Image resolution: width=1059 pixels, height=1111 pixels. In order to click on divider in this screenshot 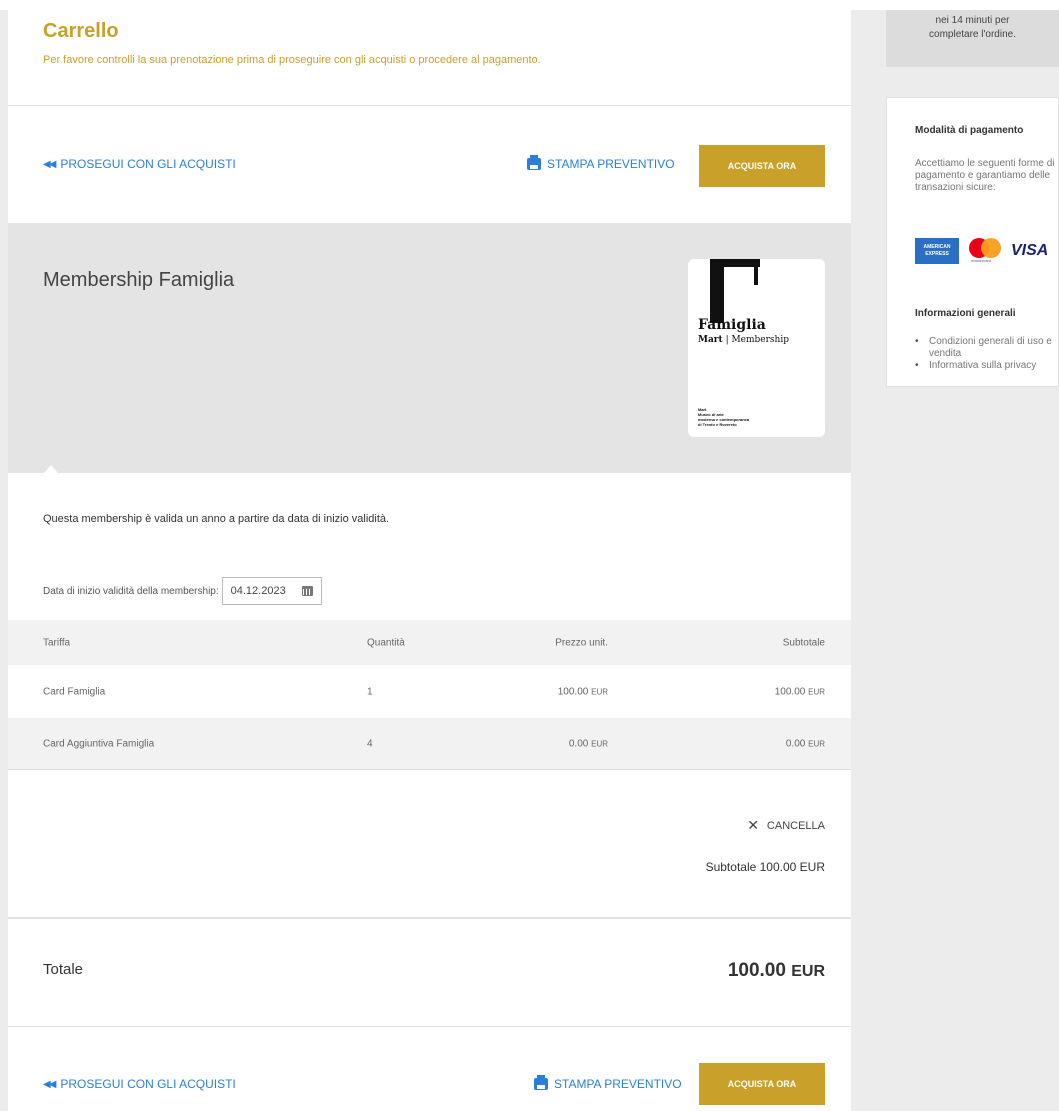, I will do `click(429, 918)`.